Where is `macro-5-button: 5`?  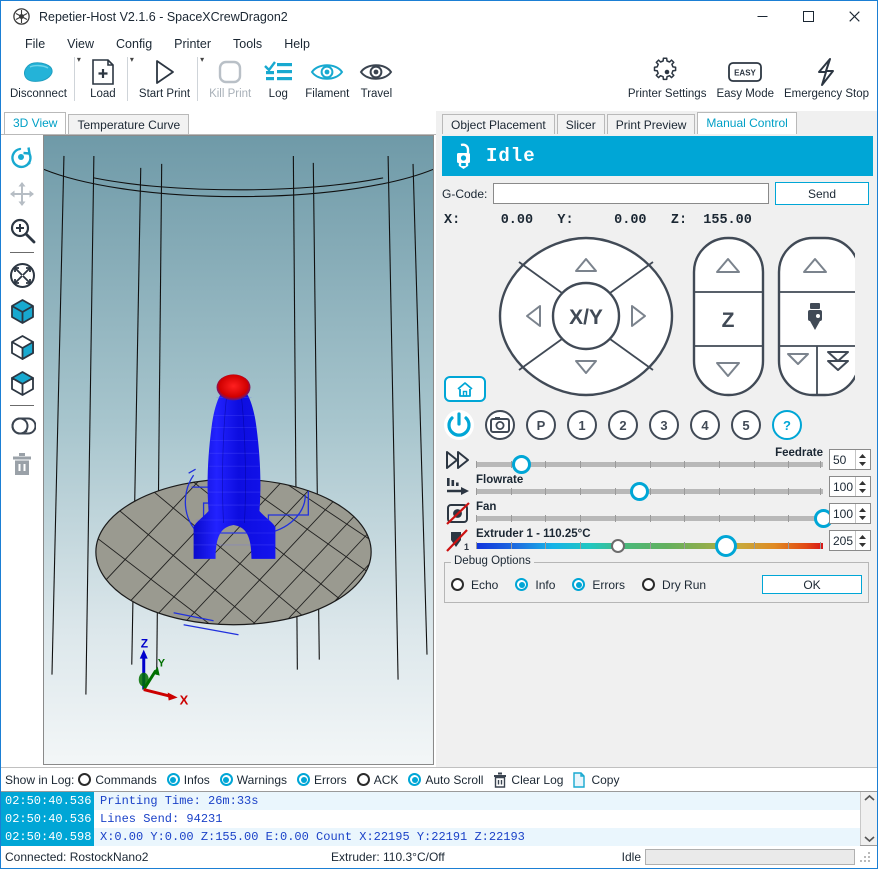
macro-5-button: 5 is located at coordinates (746, 425).